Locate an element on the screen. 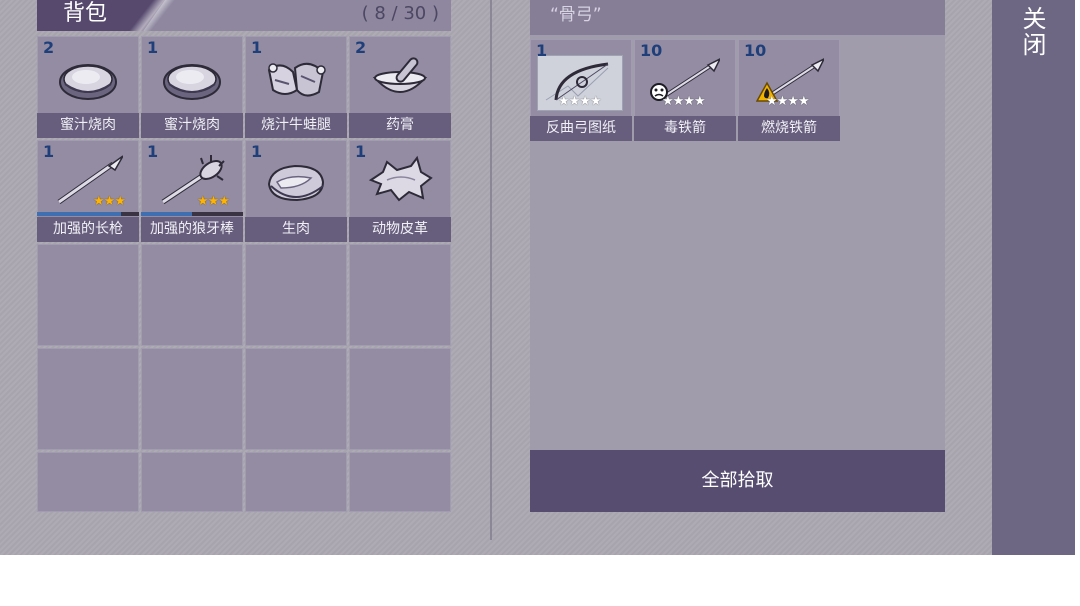  close-button: 关闭 is located at coordinates (1033, 277).